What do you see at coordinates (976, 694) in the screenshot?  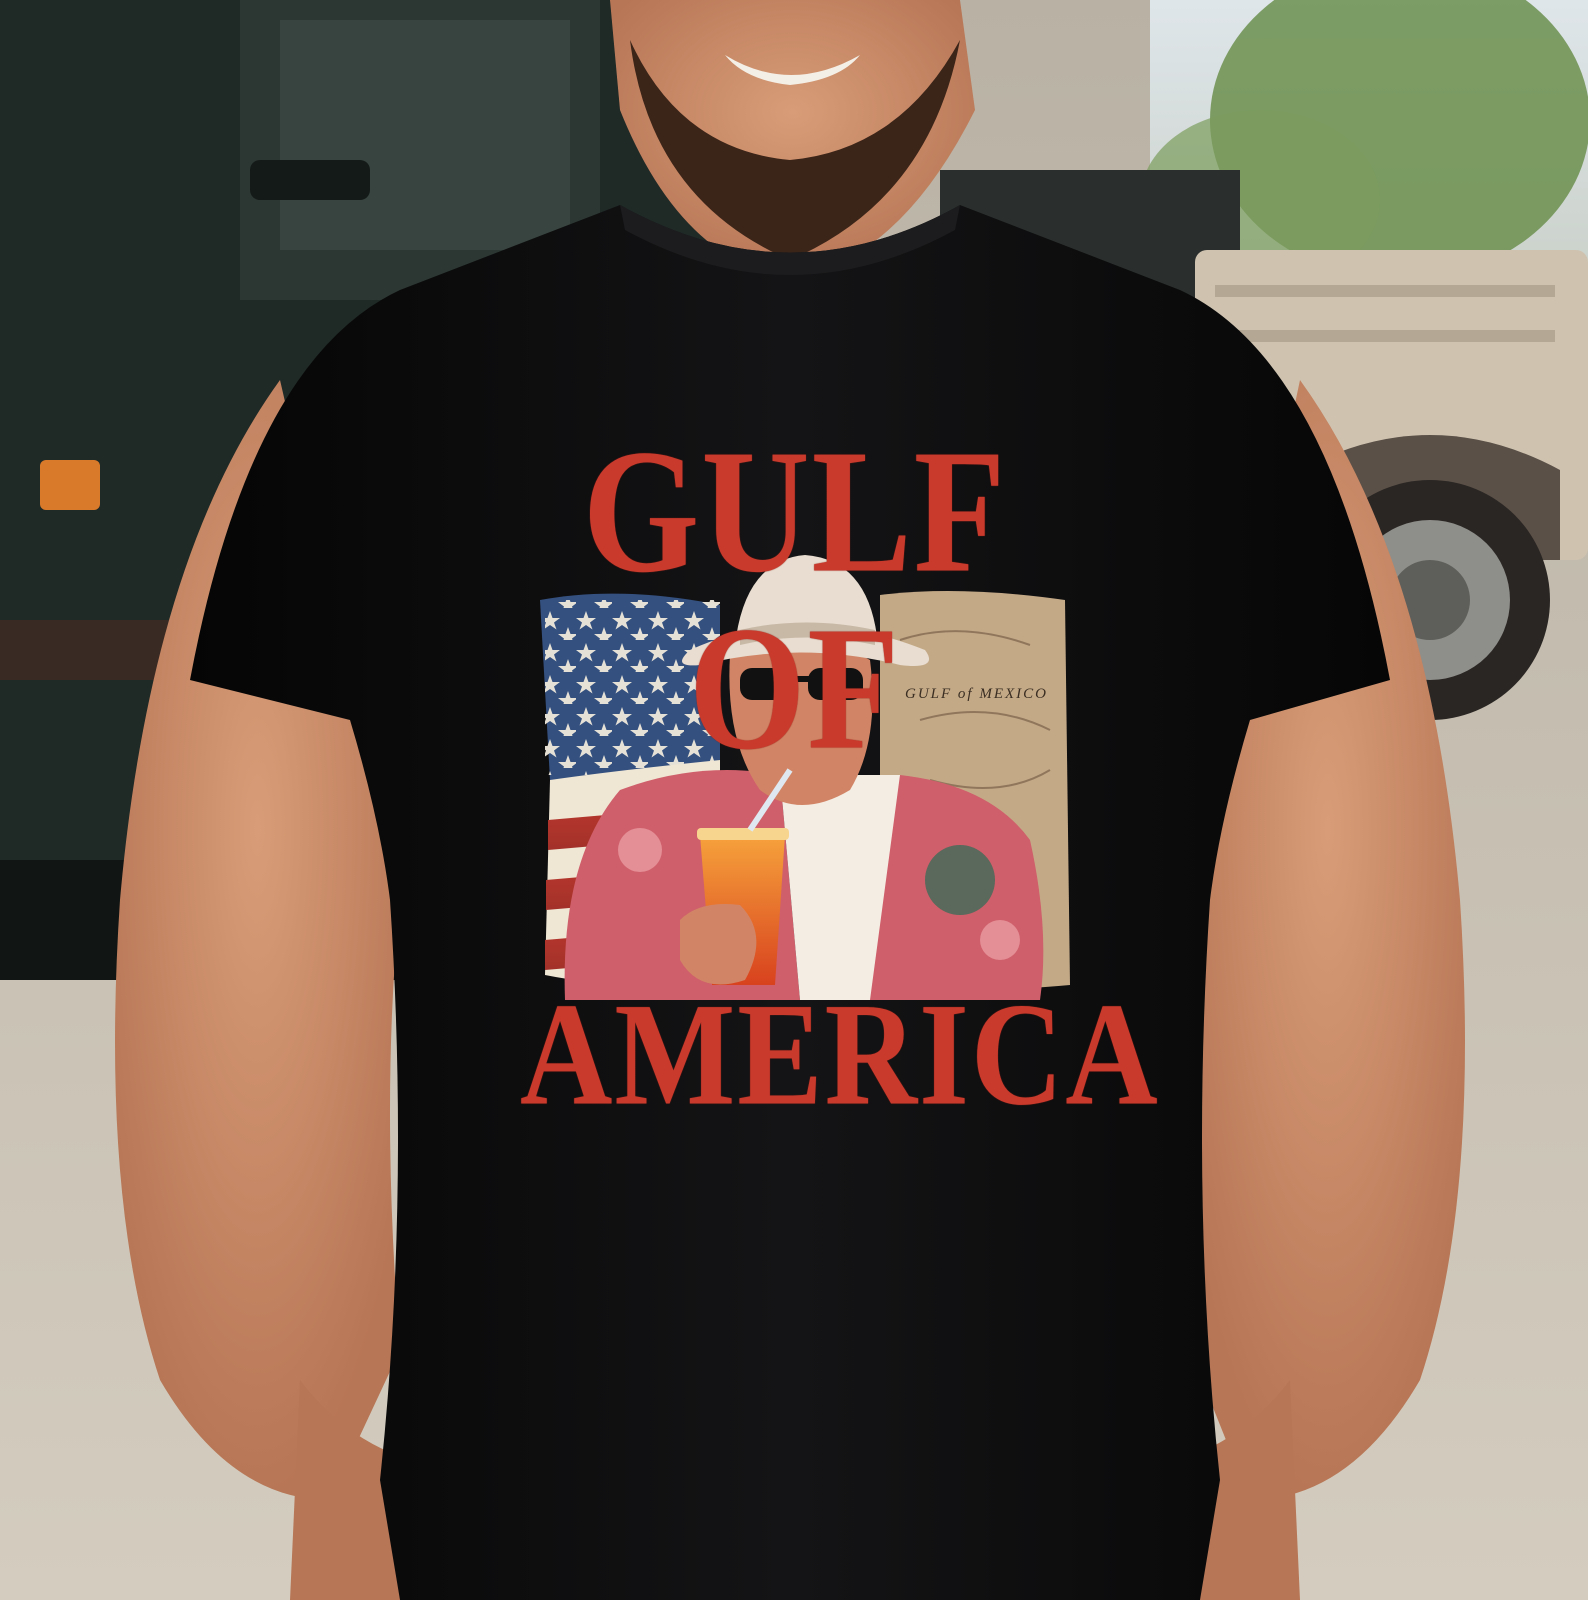 I see `print-map-label: GULF of MEXICO` at bounding box center [976, 694].